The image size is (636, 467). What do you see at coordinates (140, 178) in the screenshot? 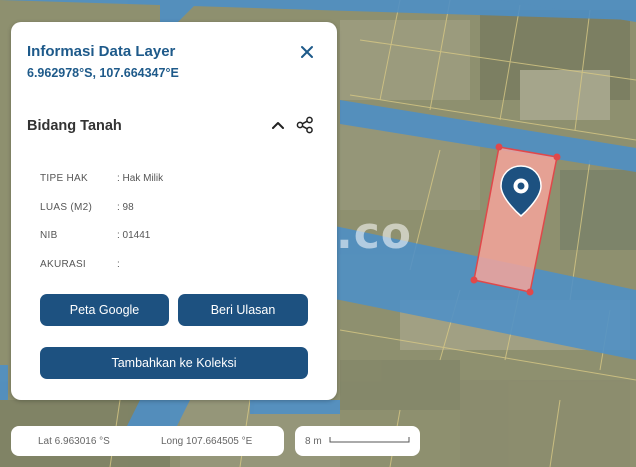
I see `attribute-value: : Hak Milik` at bounding box center [140, 178].